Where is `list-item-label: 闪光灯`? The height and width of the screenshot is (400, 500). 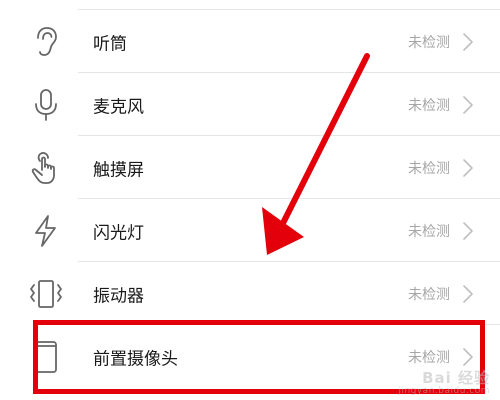
list-item-label: 闪光灯 is located at coordinates (118, 233).